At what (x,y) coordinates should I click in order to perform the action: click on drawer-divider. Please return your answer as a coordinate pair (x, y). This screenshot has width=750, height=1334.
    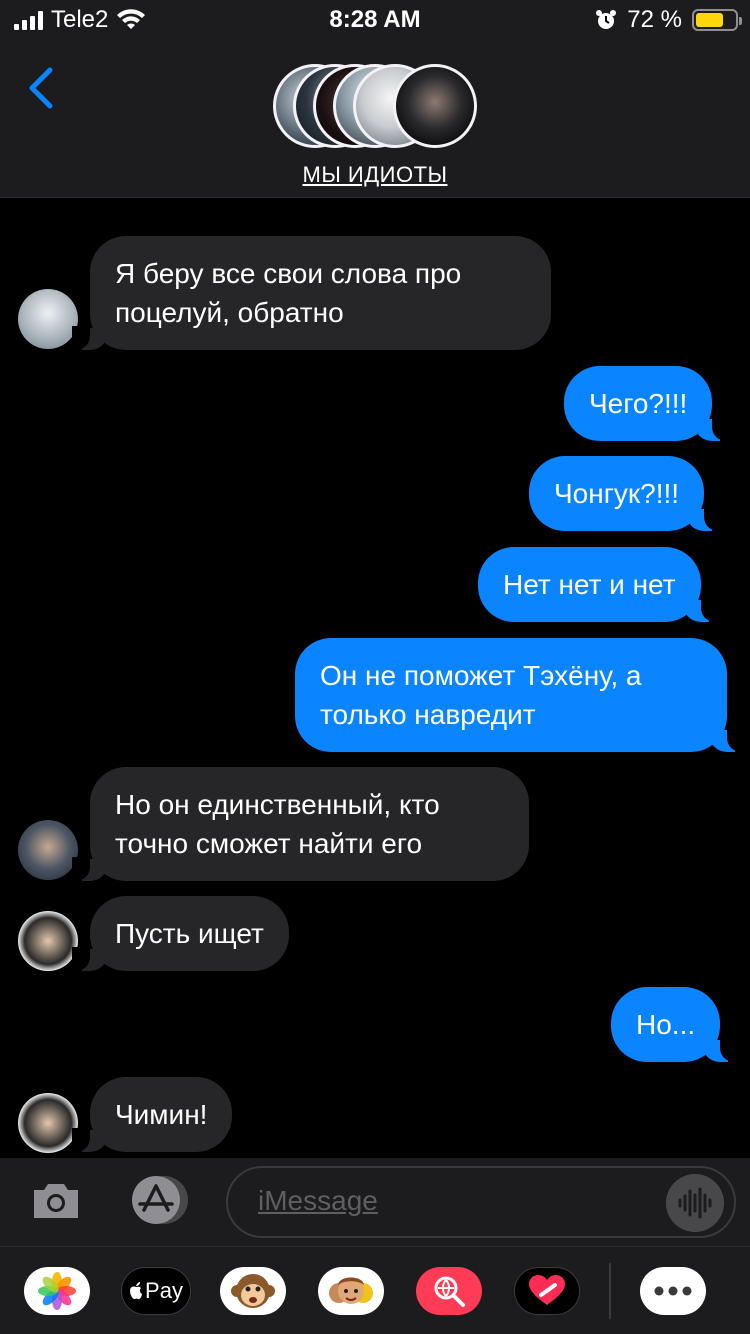
    Looking at the image, I should click on (610, 1291).